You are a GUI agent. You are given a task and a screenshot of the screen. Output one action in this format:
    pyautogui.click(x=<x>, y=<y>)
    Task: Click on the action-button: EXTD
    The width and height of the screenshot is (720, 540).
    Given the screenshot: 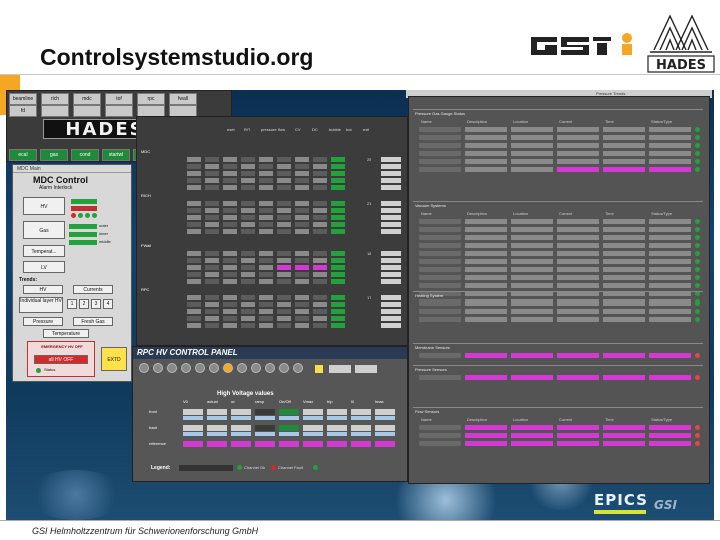 What is the action you would take?
    pyautogui.click(x=114, y=359)
    